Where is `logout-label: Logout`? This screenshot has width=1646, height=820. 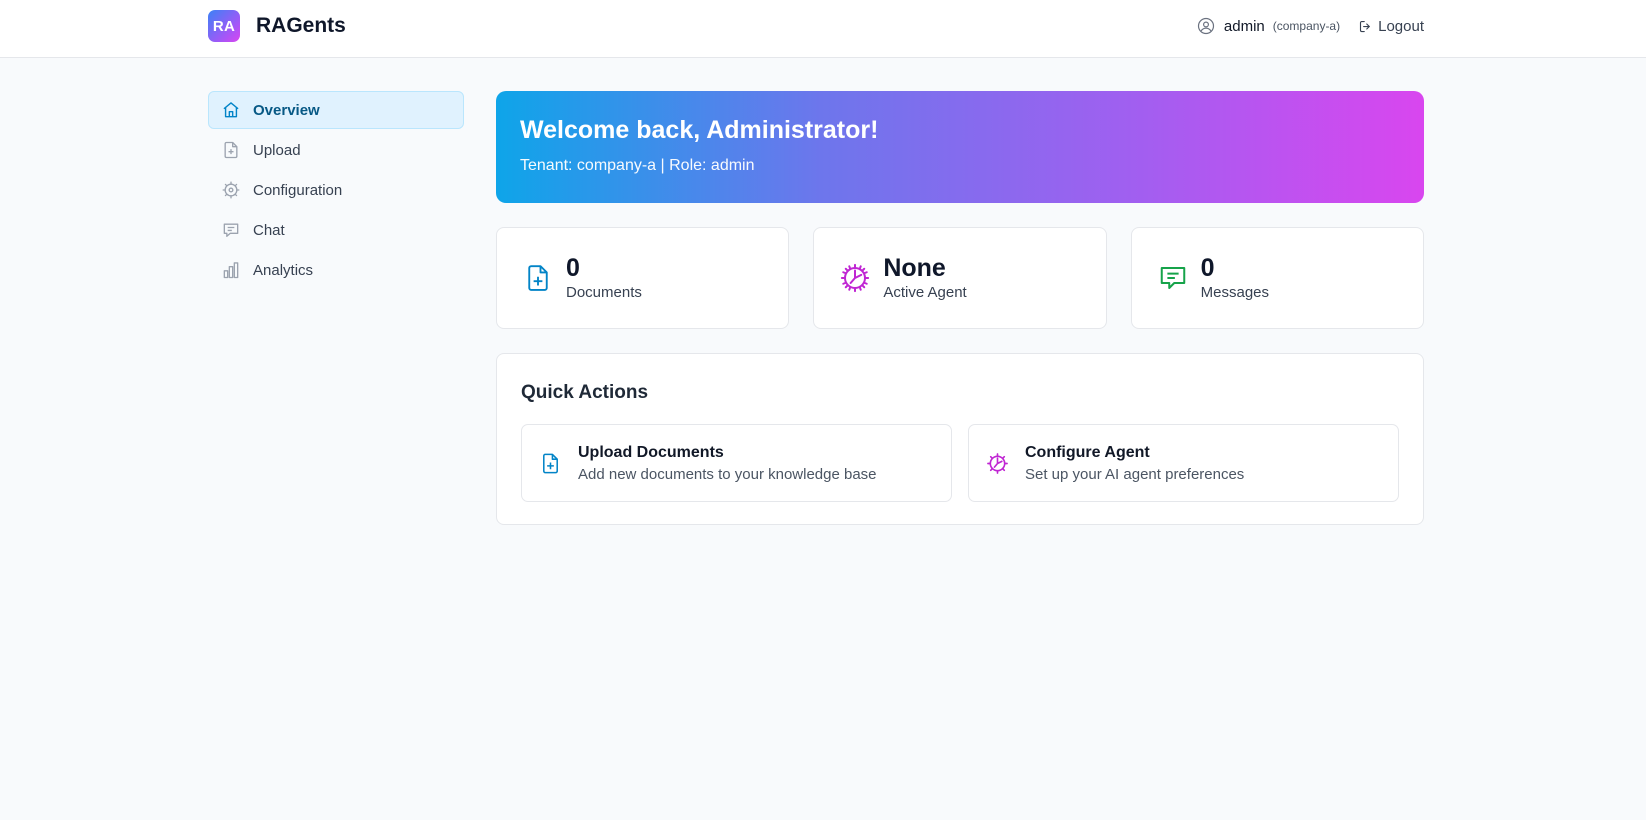 logout-label: Logout is located at coordinates (1401, 26).